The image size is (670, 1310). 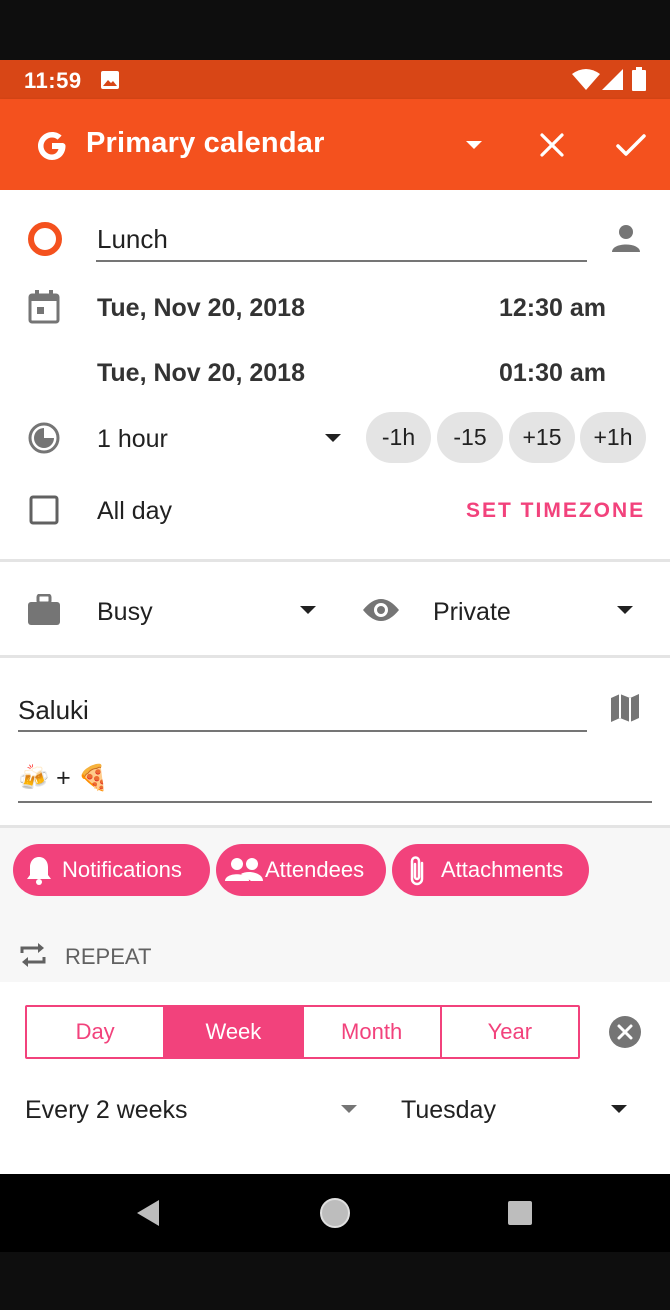 I want to click on map-icon, so click(x=625, y=708).